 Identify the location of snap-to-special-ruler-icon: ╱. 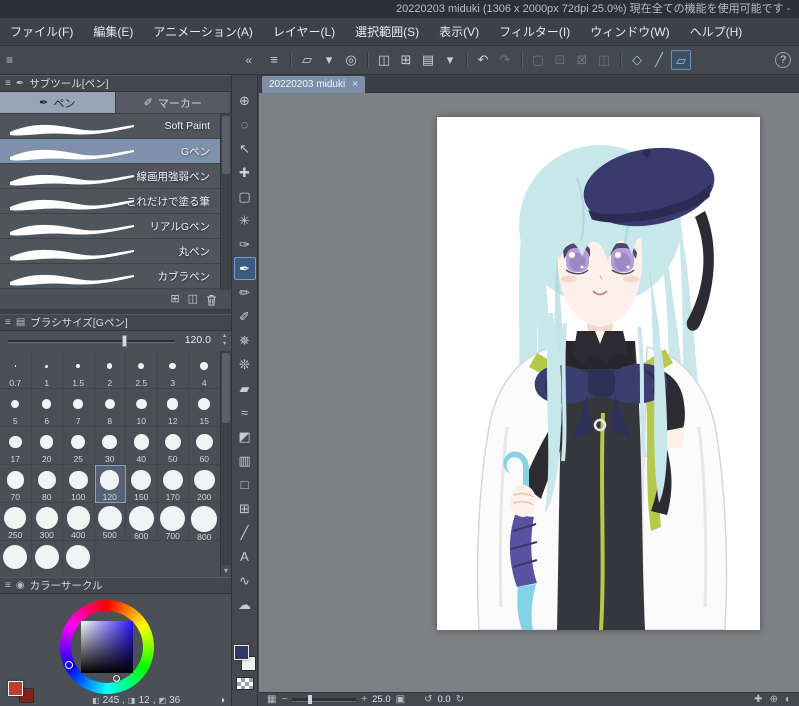
(659, 60).